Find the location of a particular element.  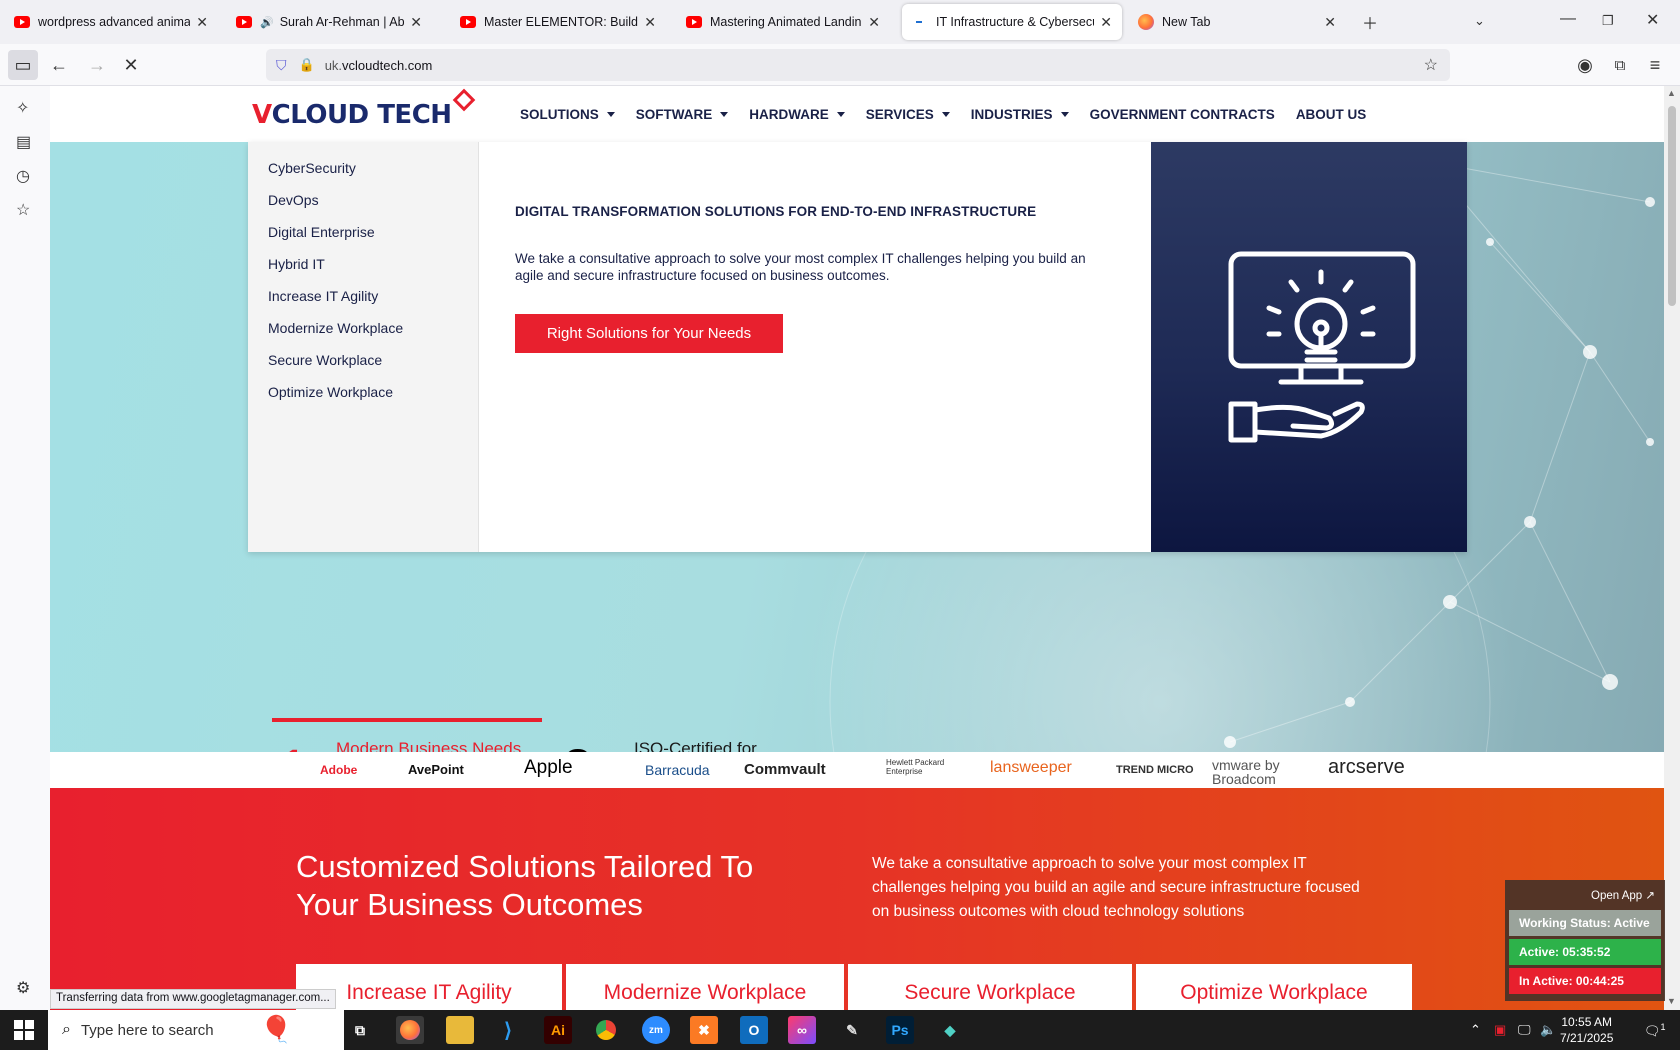

new-tab-plus-icon: ＋ is located at coordinates (1370, 22).